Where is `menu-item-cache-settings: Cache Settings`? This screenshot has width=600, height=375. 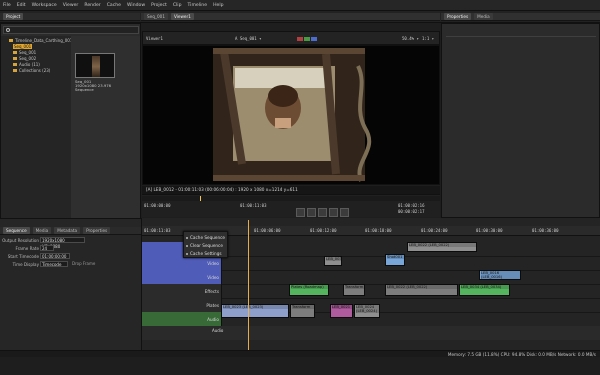 menu-item-cache-settings: Cache Settings is located at coordinates (206, 253).